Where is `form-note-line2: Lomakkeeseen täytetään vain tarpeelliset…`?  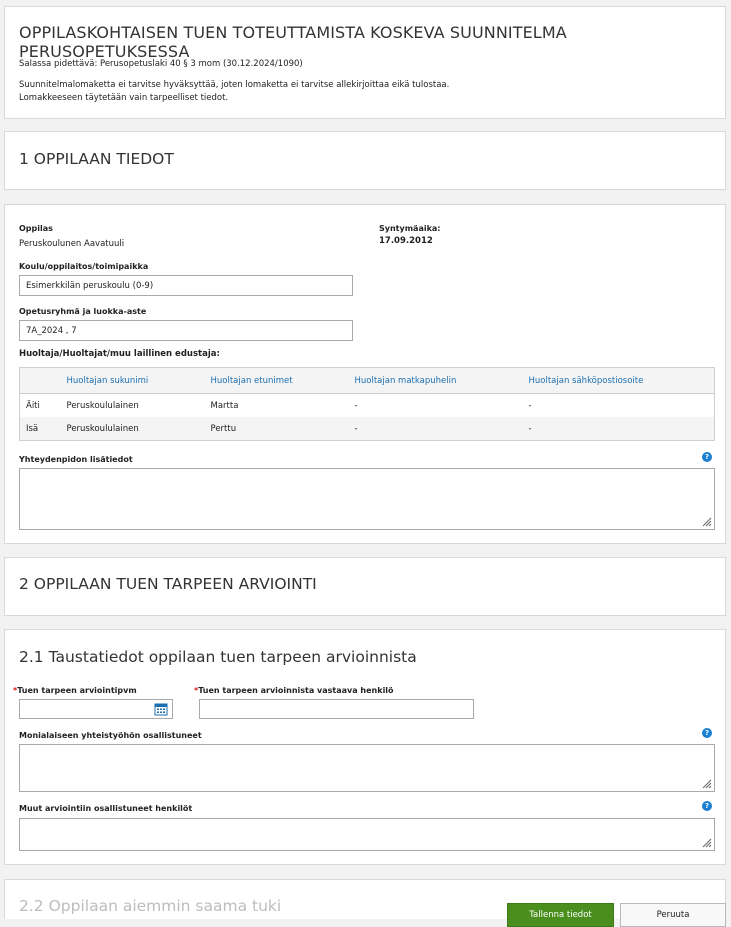
form-note-line2: Lomakkeeseen täytetään vain tarpeelliset… is located at coordinates (124, 98).